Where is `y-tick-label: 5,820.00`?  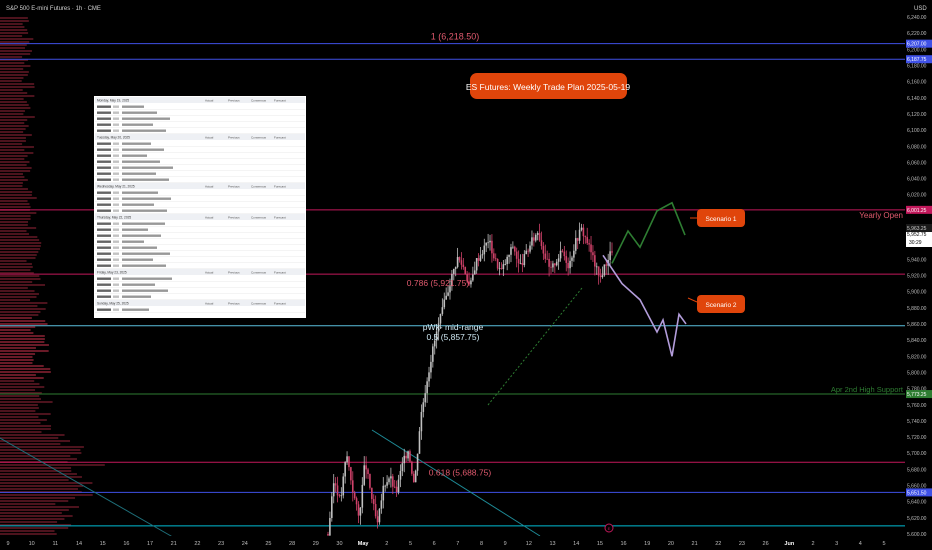
y-tick-label: 5,820.00 is located at coordinates (917, 357).